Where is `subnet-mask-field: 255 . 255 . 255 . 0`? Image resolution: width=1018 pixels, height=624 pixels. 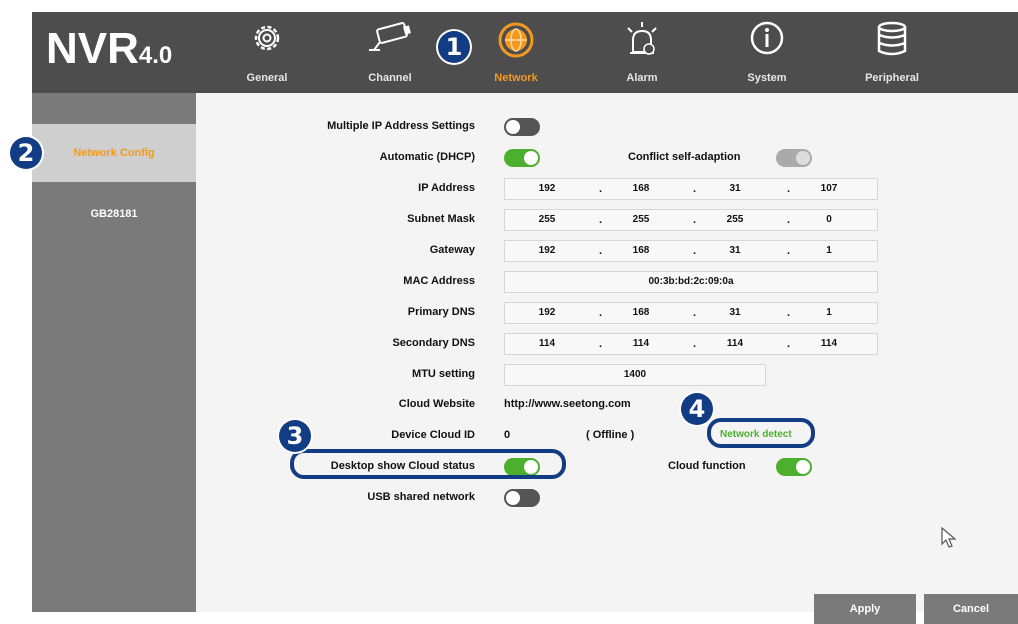
subnet-mask-field: 255 . 255 . 255 . 0 is located at coordinates (691, 220).